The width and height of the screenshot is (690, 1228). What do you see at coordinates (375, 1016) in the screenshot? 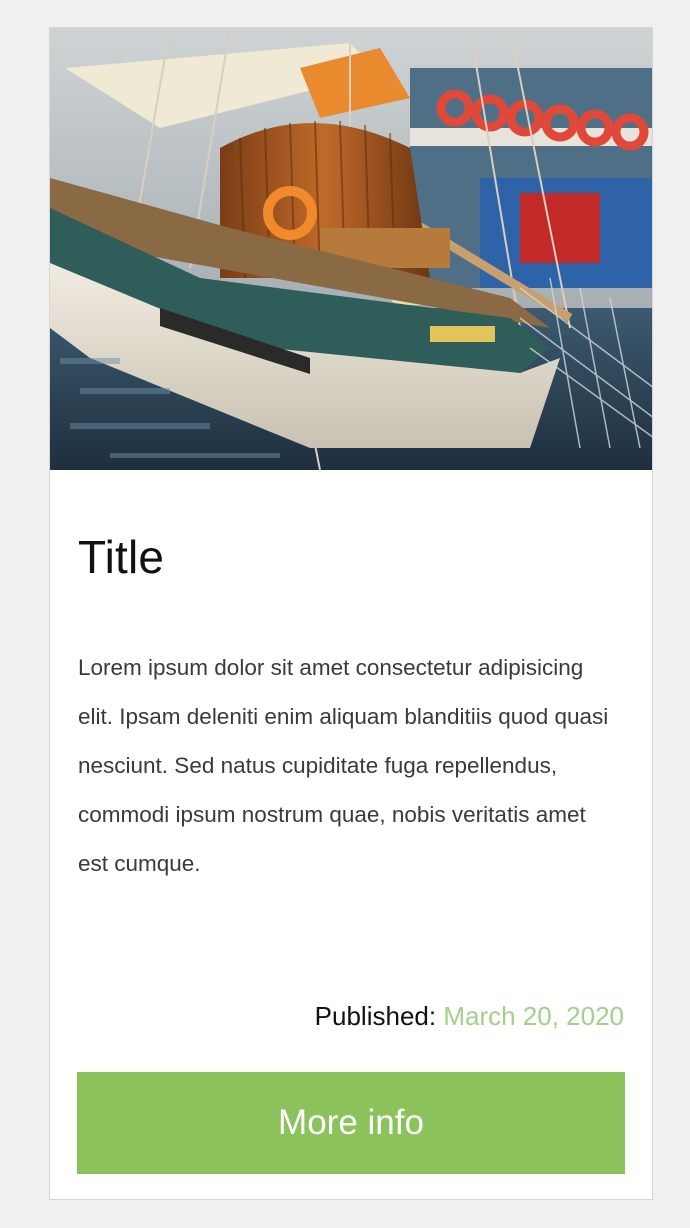
I see `published-label: Published:` at bounding box center [375, 1016].